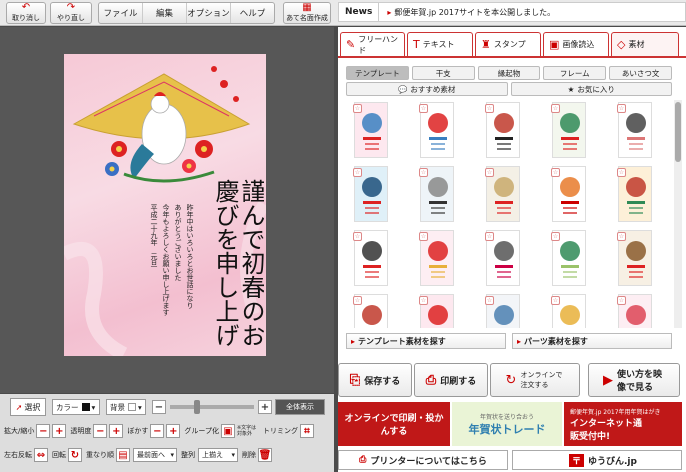 The width and height of the screenshot is (686, 472). I want to click on opacity-down-button: −, so click(100, 431).